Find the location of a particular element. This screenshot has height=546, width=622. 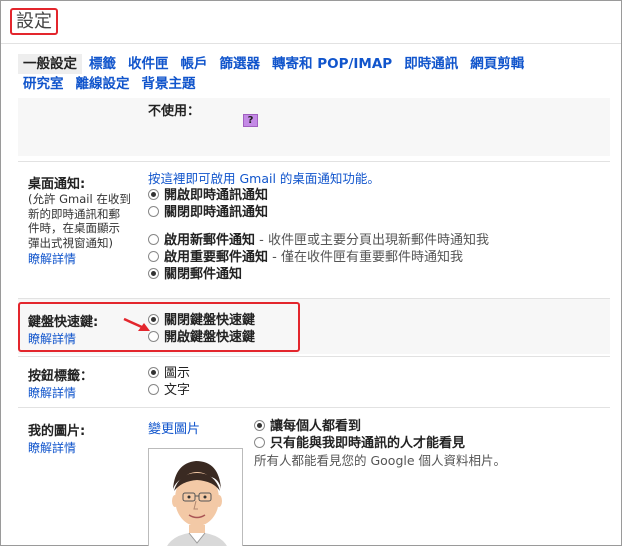

desktop-notifications-desc-1: (允許 Gmail 在收到 is located at coordinates (79, 199).